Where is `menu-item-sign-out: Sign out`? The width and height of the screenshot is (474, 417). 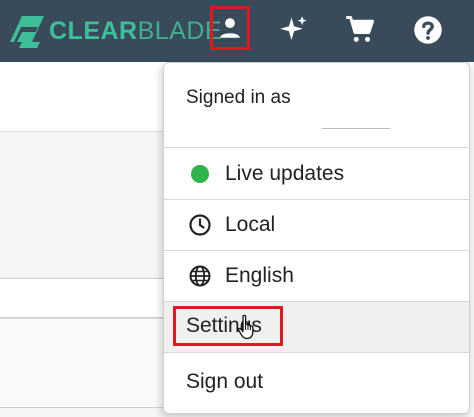
menu-item-sign-out: Sign out is located at coordinates (316, 383).